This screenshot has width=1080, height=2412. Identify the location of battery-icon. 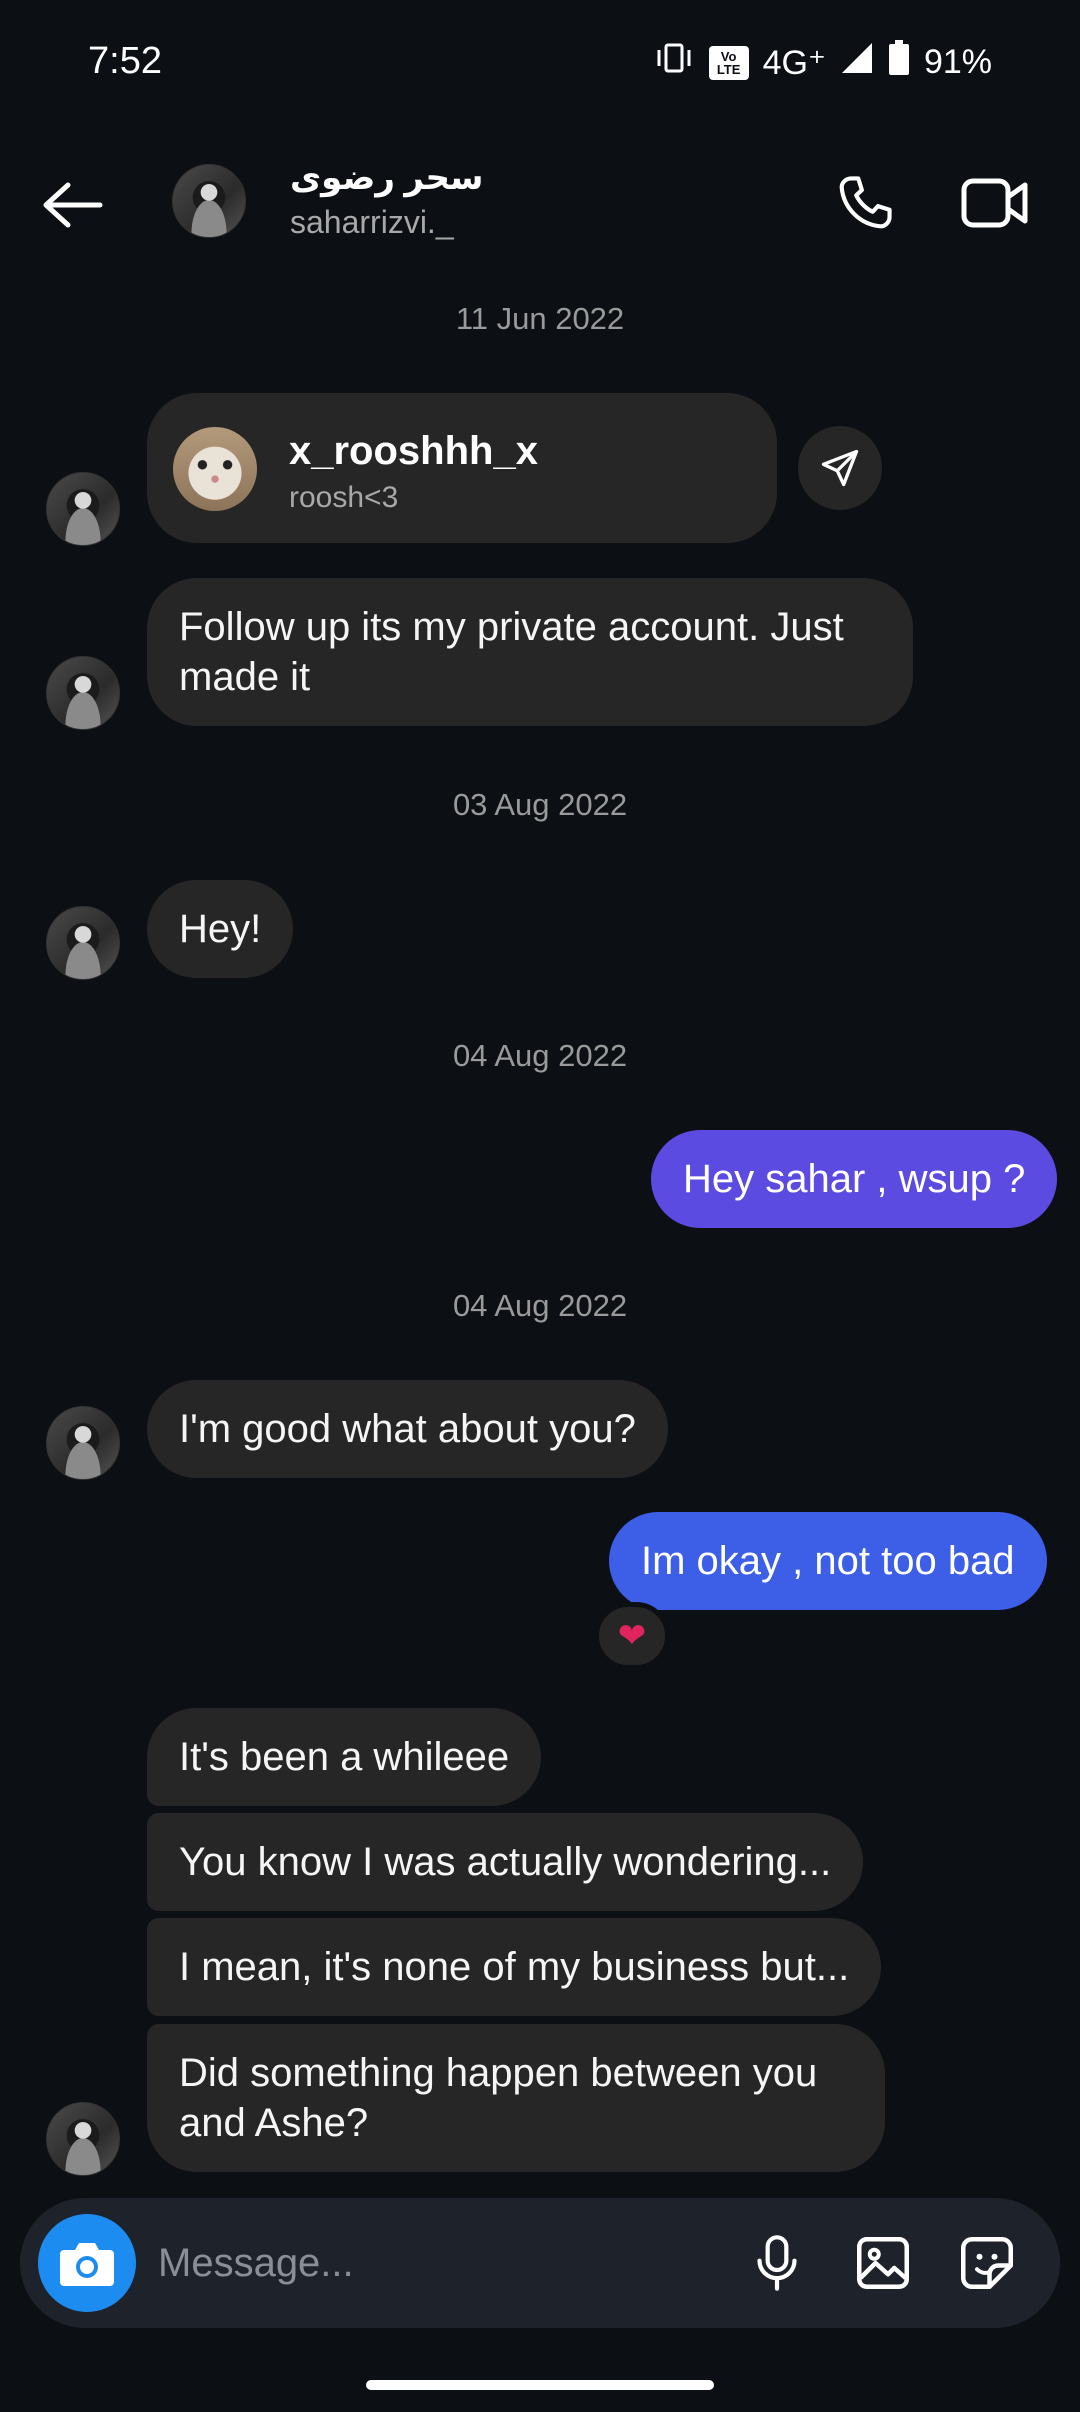
(899, 62).